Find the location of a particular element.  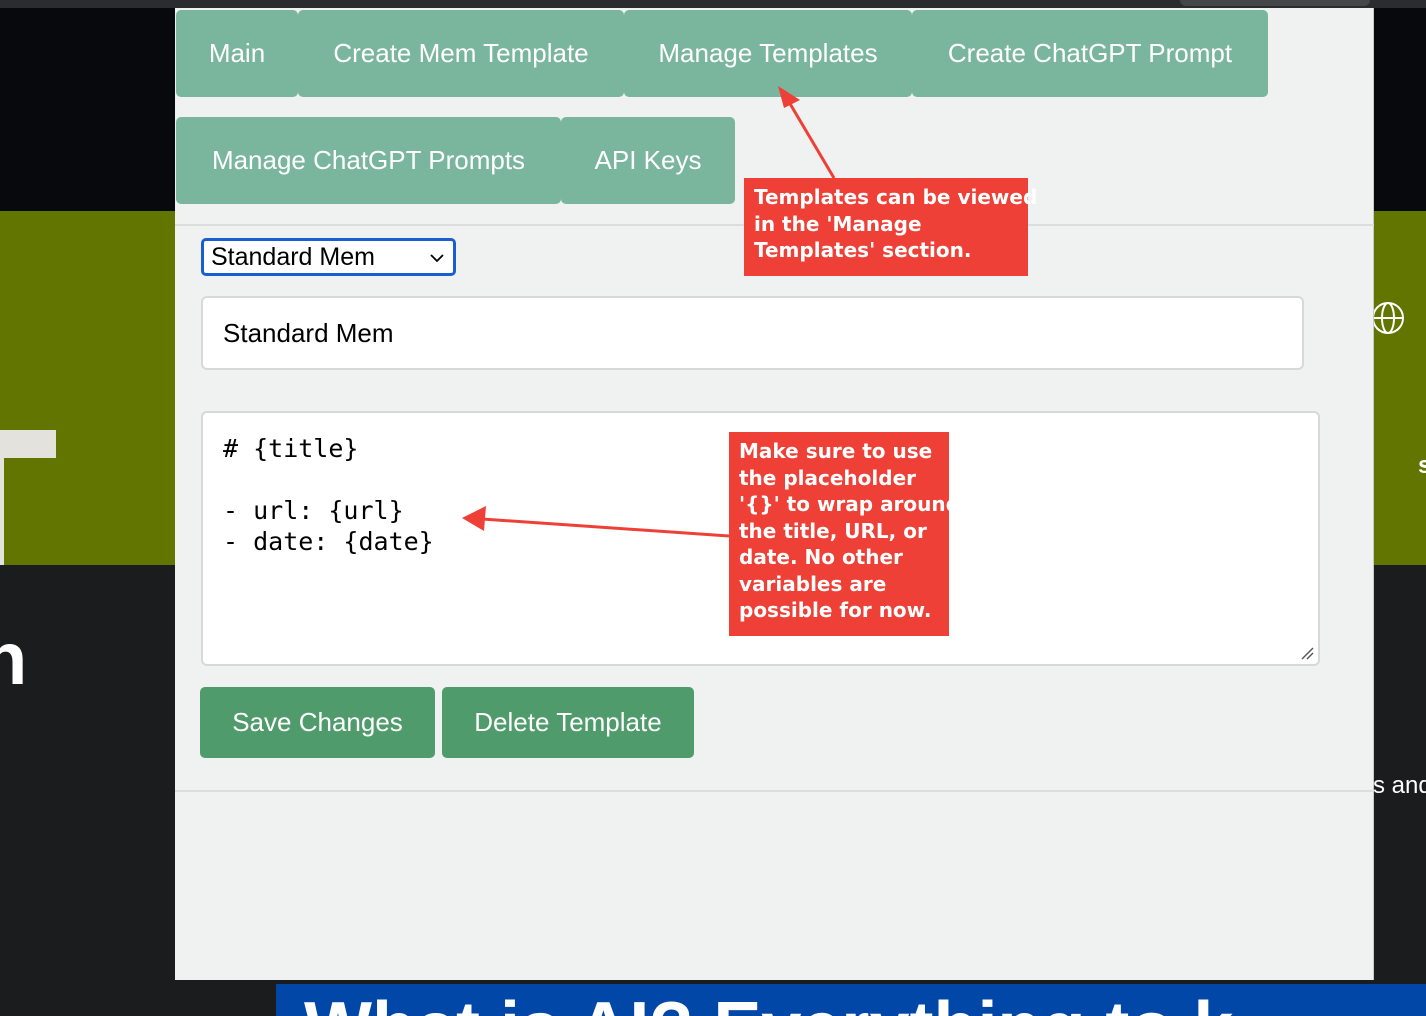

browser-top-pill is located at coordinates (1275, 3).